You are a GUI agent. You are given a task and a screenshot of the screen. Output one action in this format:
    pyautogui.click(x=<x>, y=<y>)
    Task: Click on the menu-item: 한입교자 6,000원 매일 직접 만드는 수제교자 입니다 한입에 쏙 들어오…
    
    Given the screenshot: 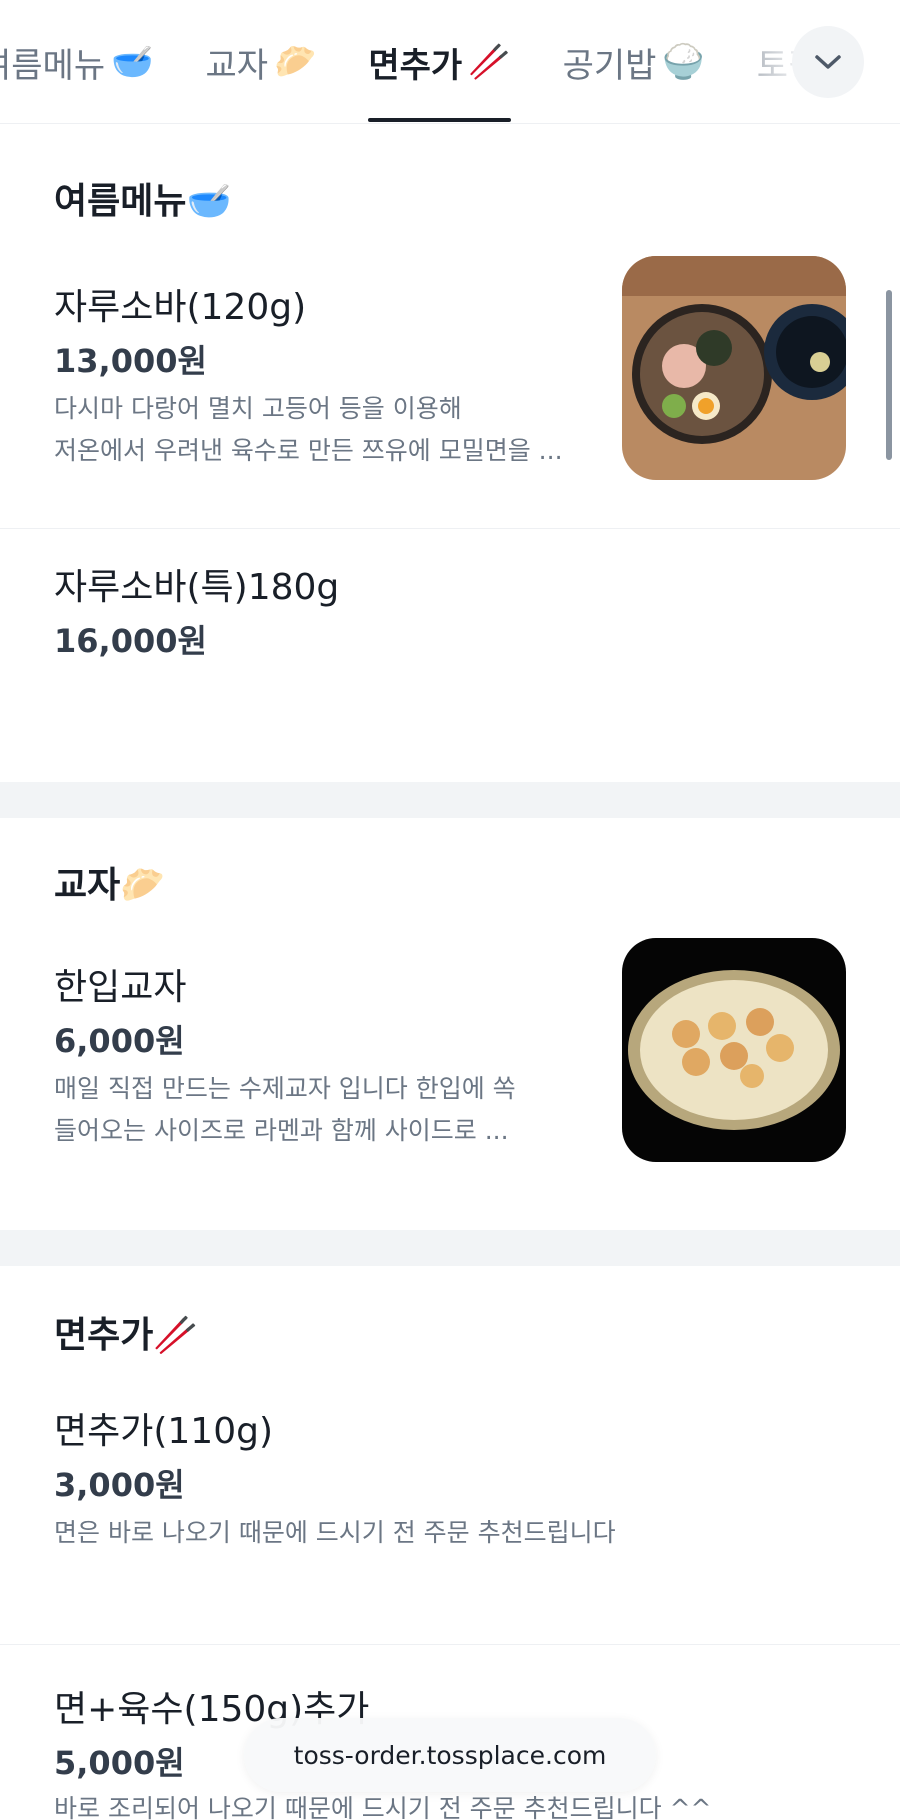 What is the action you would take?
    pyautogui.click(x=450, y=1072)
    